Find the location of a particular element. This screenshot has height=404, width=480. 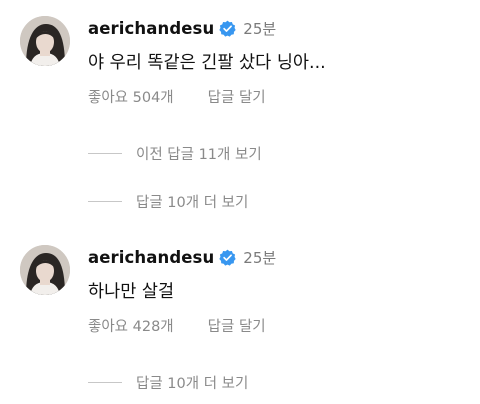

comment-meta: 좋아요 504개 답글 달기 is located at coordinates (177, 96).